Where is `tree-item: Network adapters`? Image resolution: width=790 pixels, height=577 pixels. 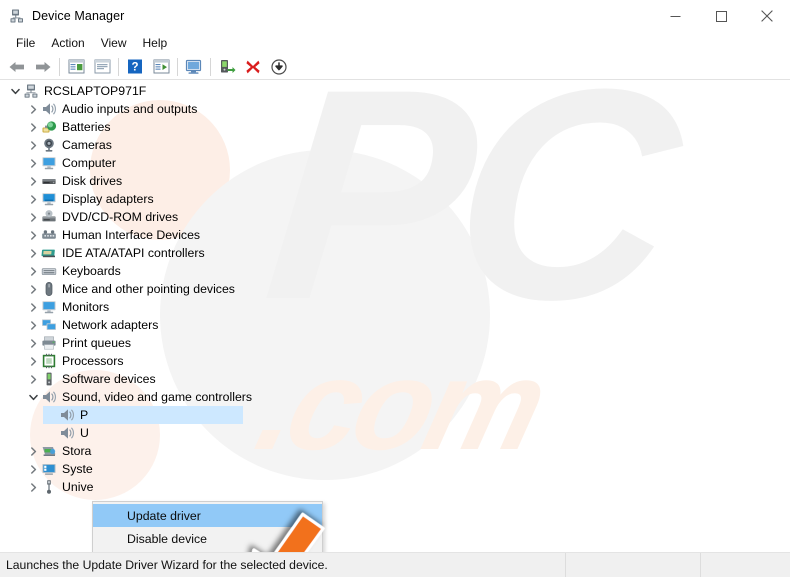
tree-item: Network adapters is located at coordinates (395, 325).